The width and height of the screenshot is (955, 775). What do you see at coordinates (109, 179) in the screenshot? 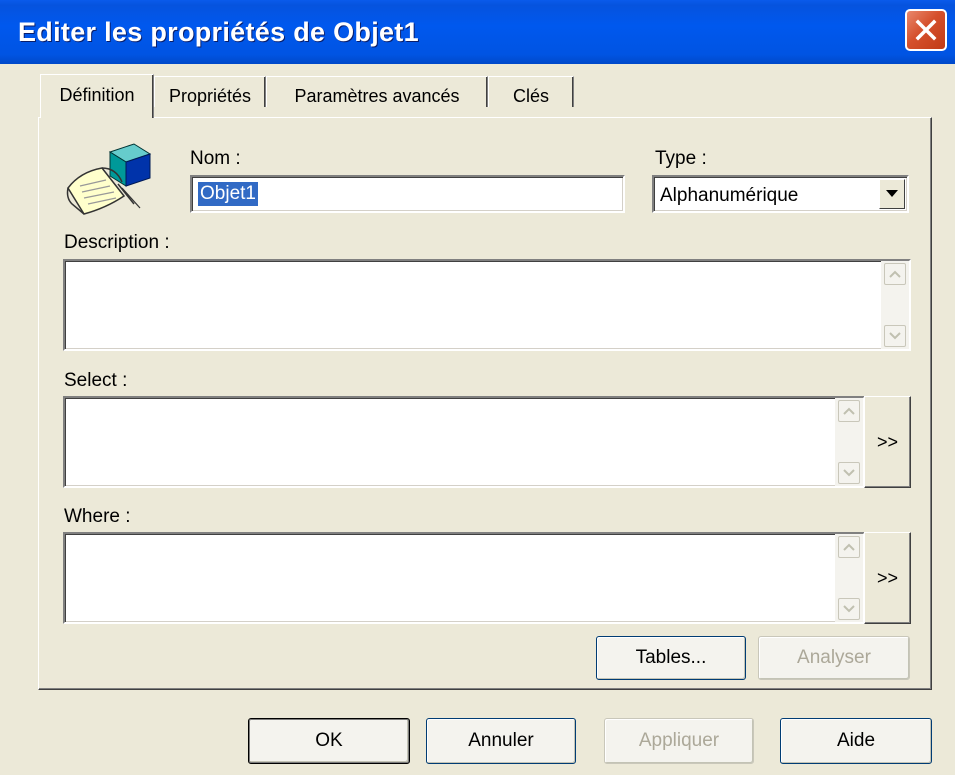
I see `object-properties-icon` at bounding box center [109, 179].